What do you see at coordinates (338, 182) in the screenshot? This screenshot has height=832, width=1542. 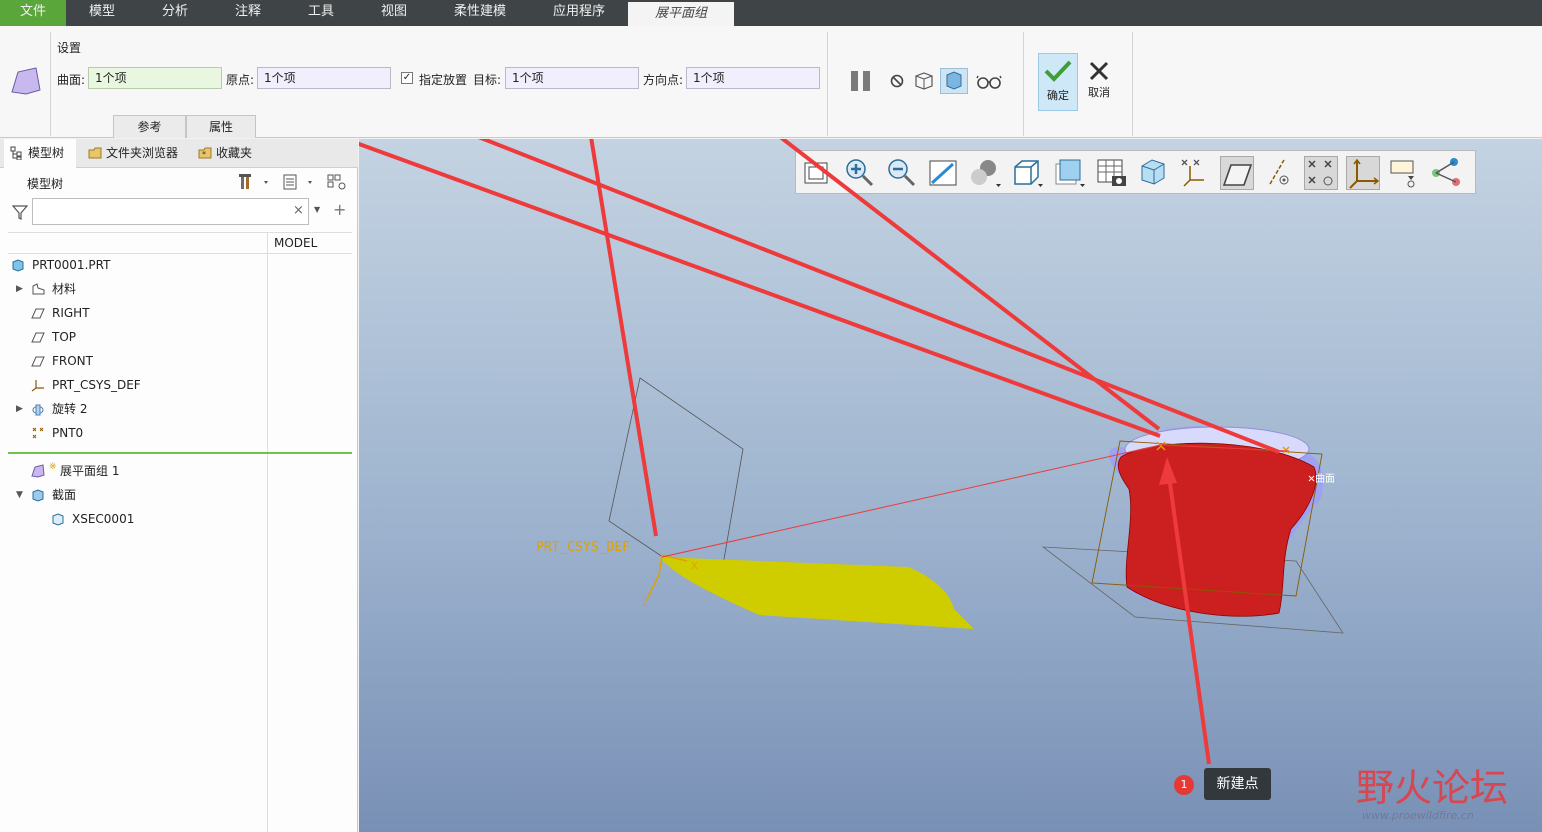 I see `tree-filter-settings-icon` at bounding box center [338, 182].